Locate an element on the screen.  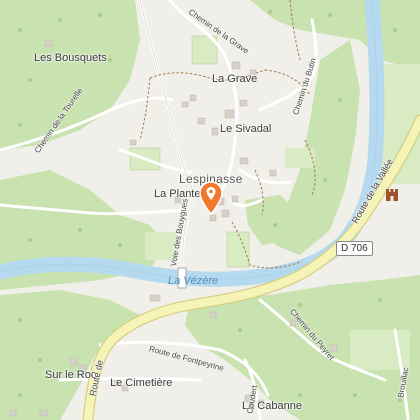
bridge is located at coordinates (182, 278).